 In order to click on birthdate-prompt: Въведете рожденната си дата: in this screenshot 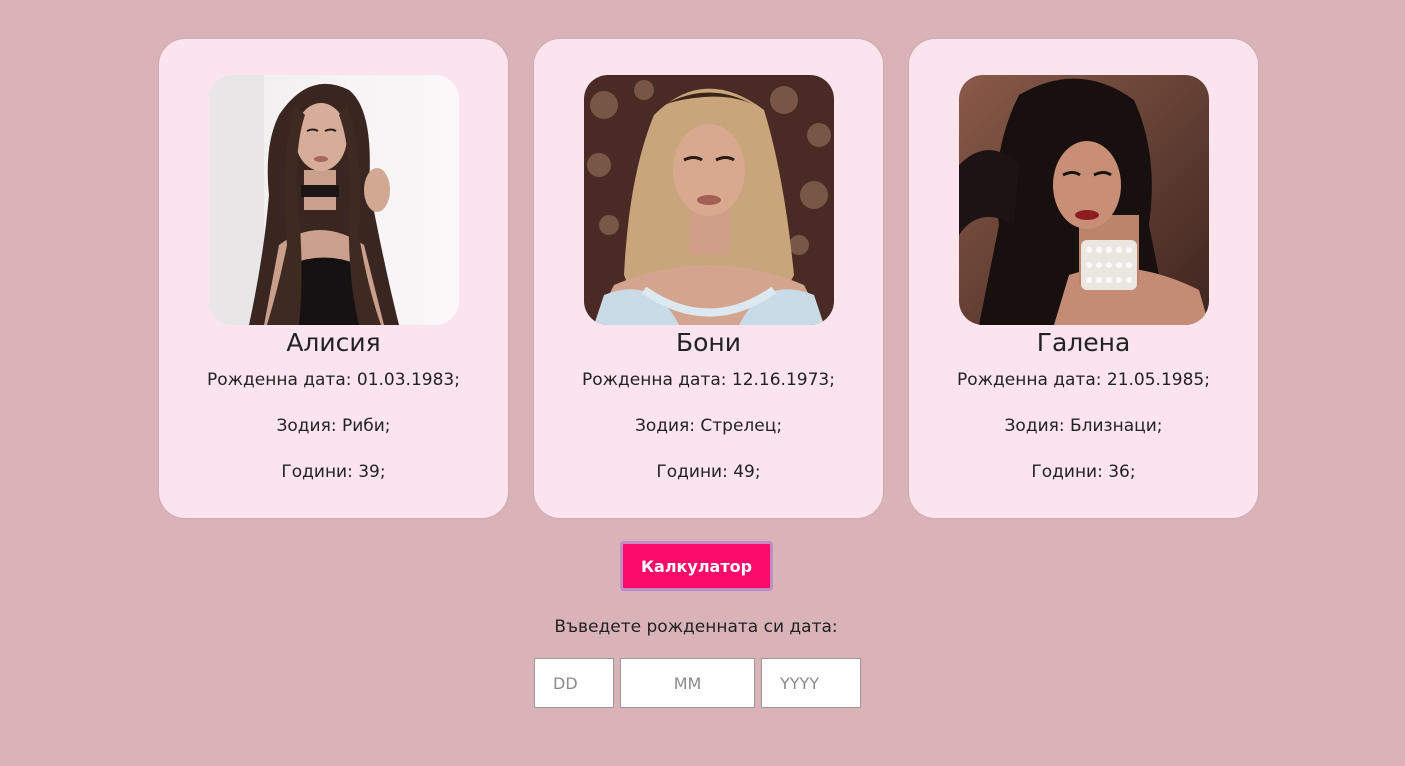, I will do `click(696, 627)`.